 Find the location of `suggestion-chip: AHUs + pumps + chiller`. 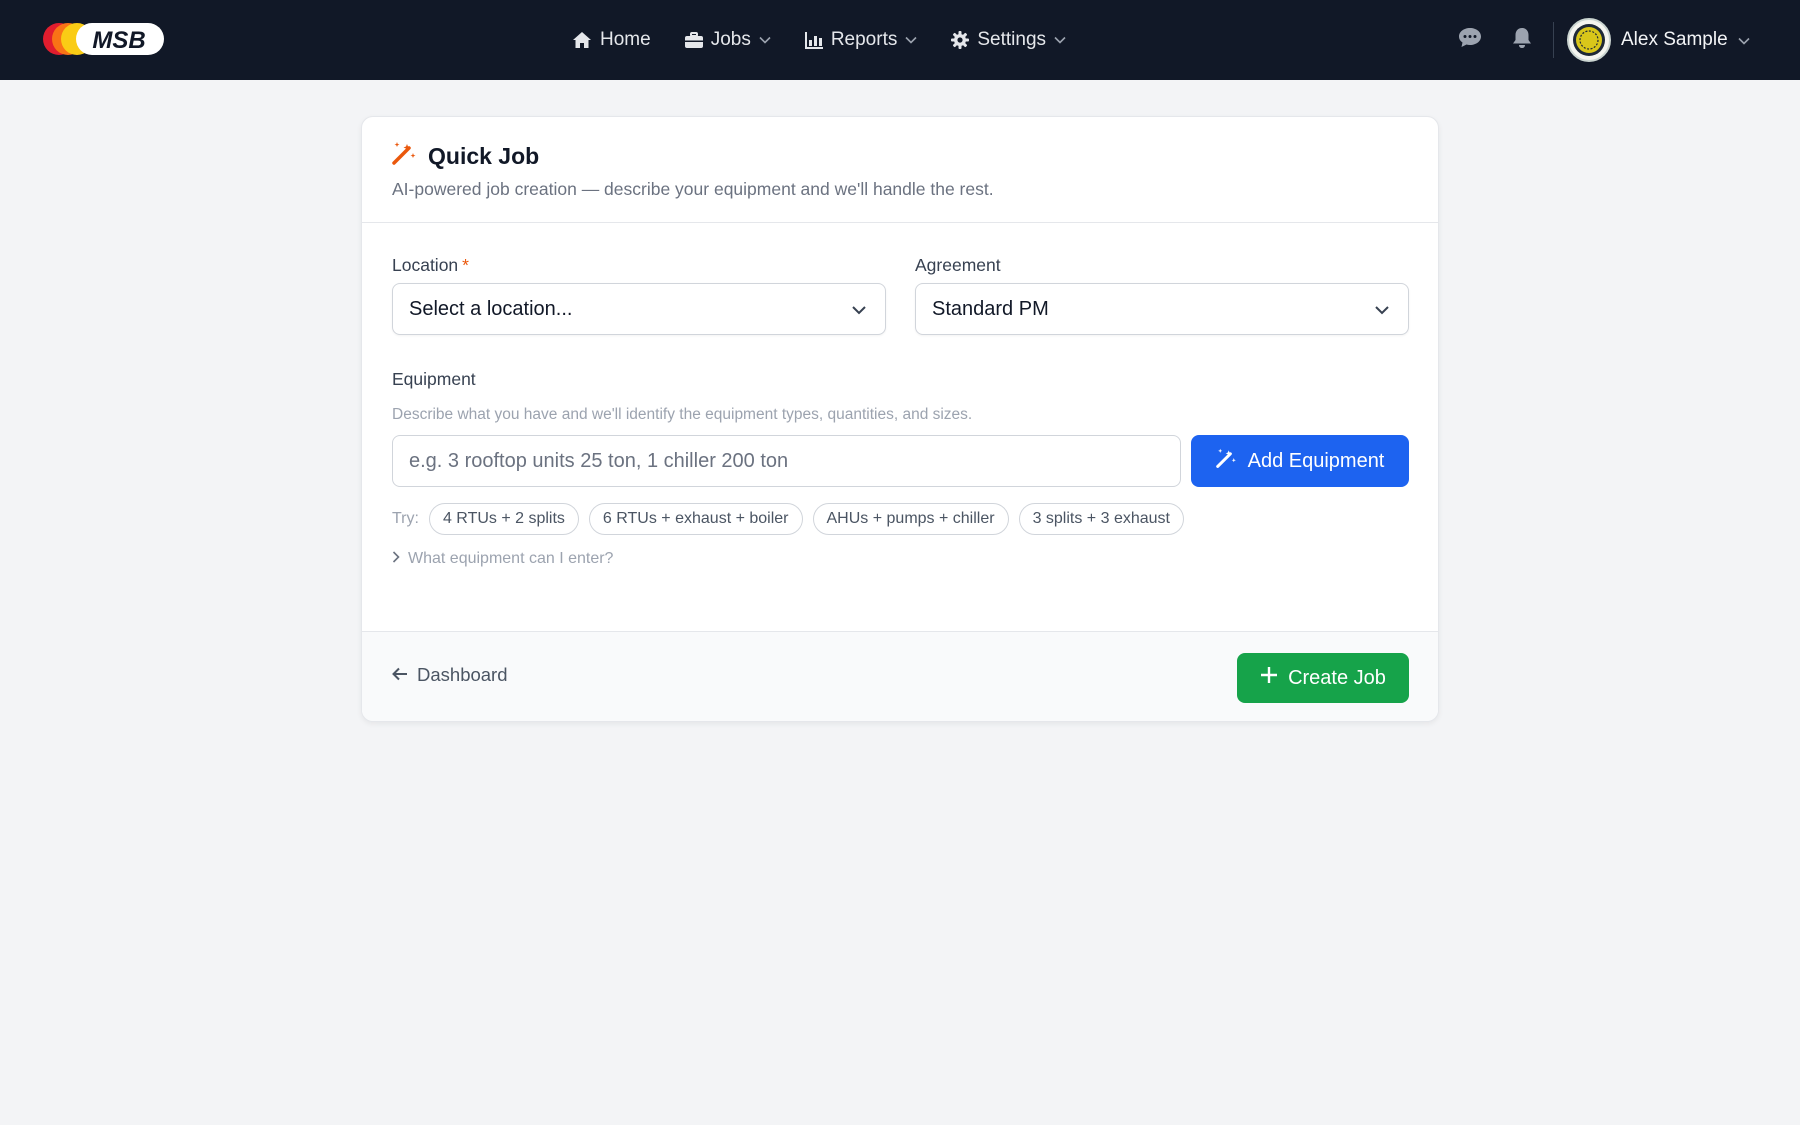

suggestion-chip: AHUs + pumps + chiller is located at coordinates (910, 519).